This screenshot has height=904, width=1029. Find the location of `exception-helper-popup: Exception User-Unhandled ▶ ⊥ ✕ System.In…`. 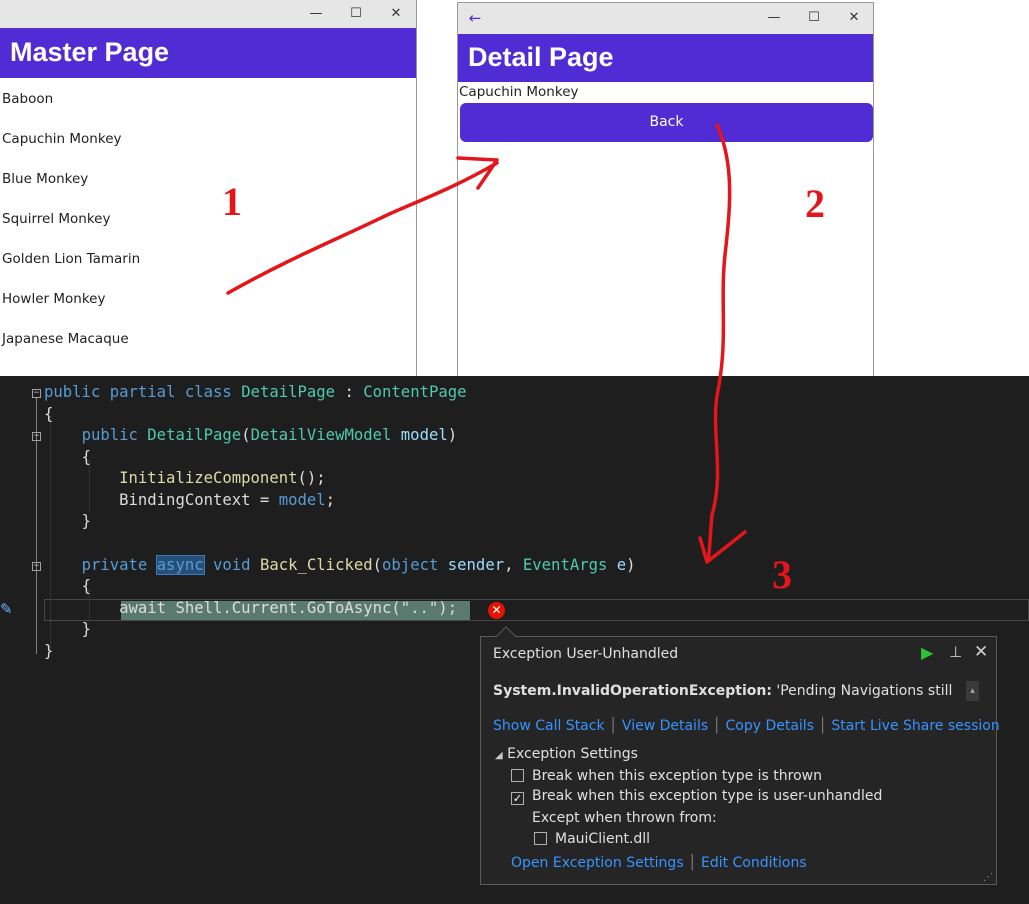

exception-helper-popup: Exception User-Unhandled ▶ ⊥ ✕ System.In… is located at coordinates (740, 755).